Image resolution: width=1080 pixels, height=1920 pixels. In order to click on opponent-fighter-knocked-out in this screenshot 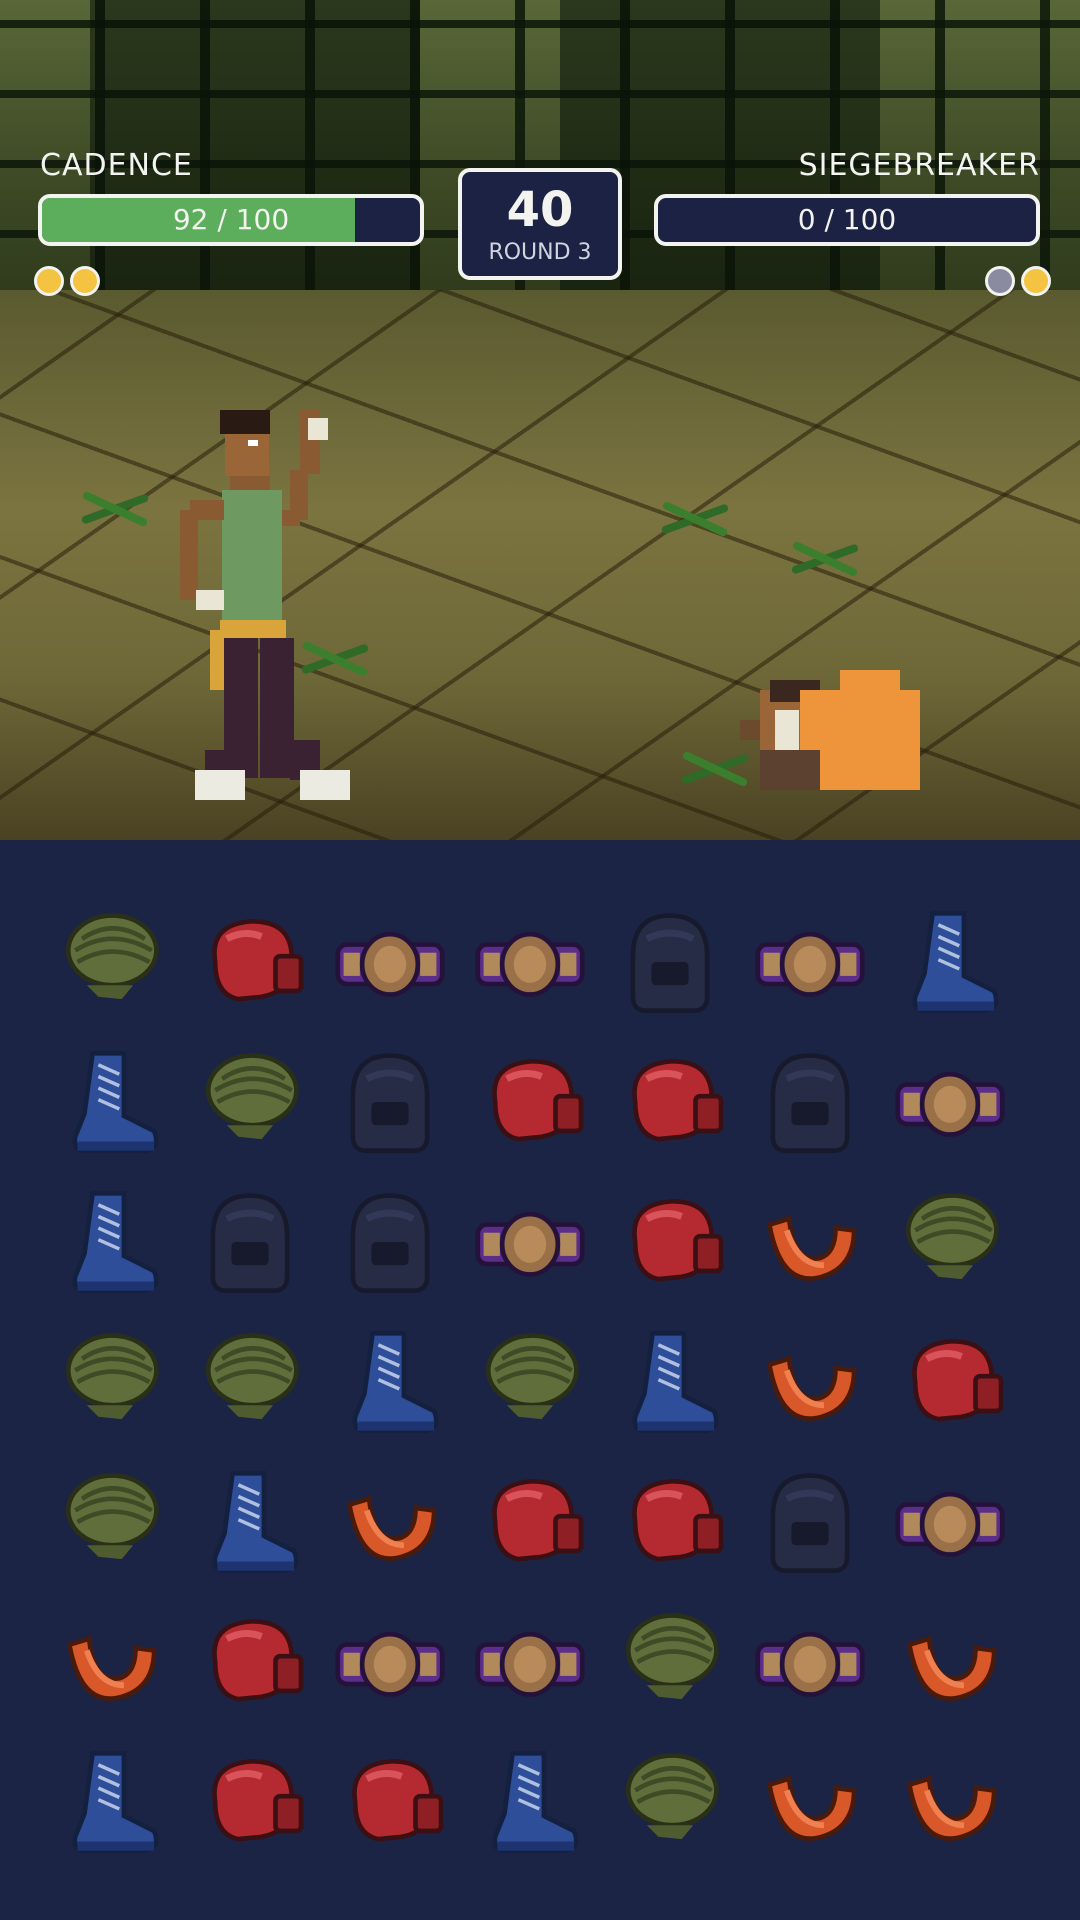, I will do `click(830, 720)`.